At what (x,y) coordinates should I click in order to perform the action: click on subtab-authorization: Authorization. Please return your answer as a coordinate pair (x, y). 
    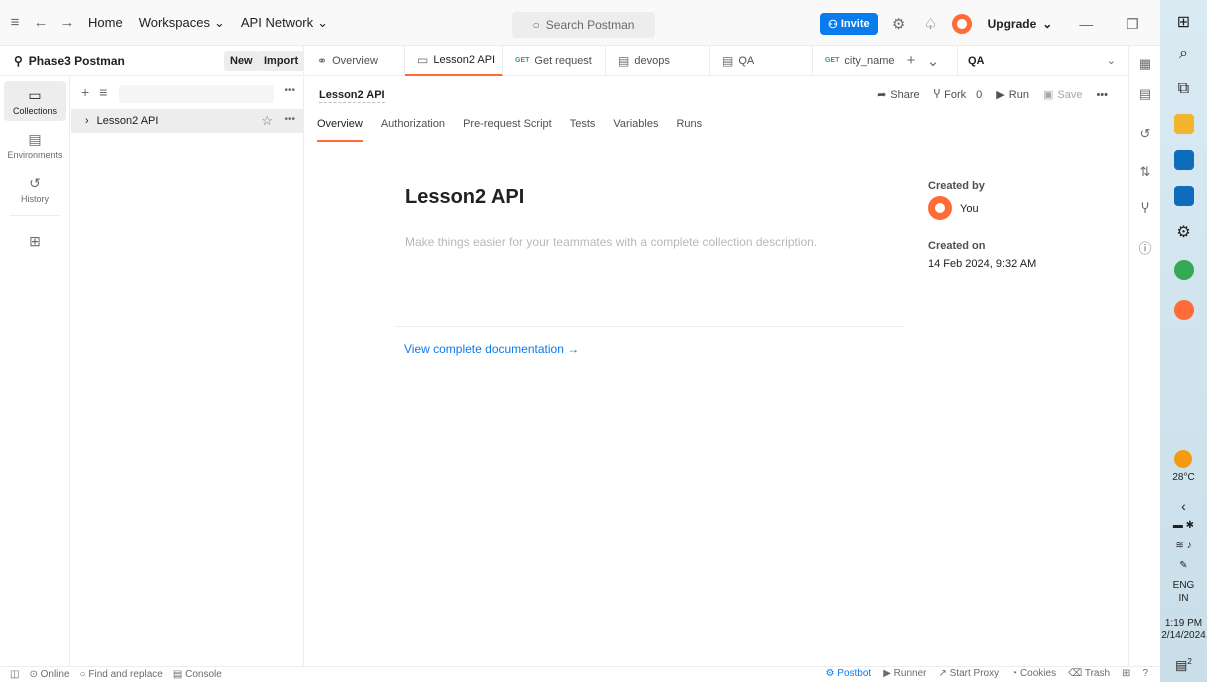
    Looking at the image, I should click on (413, 130).